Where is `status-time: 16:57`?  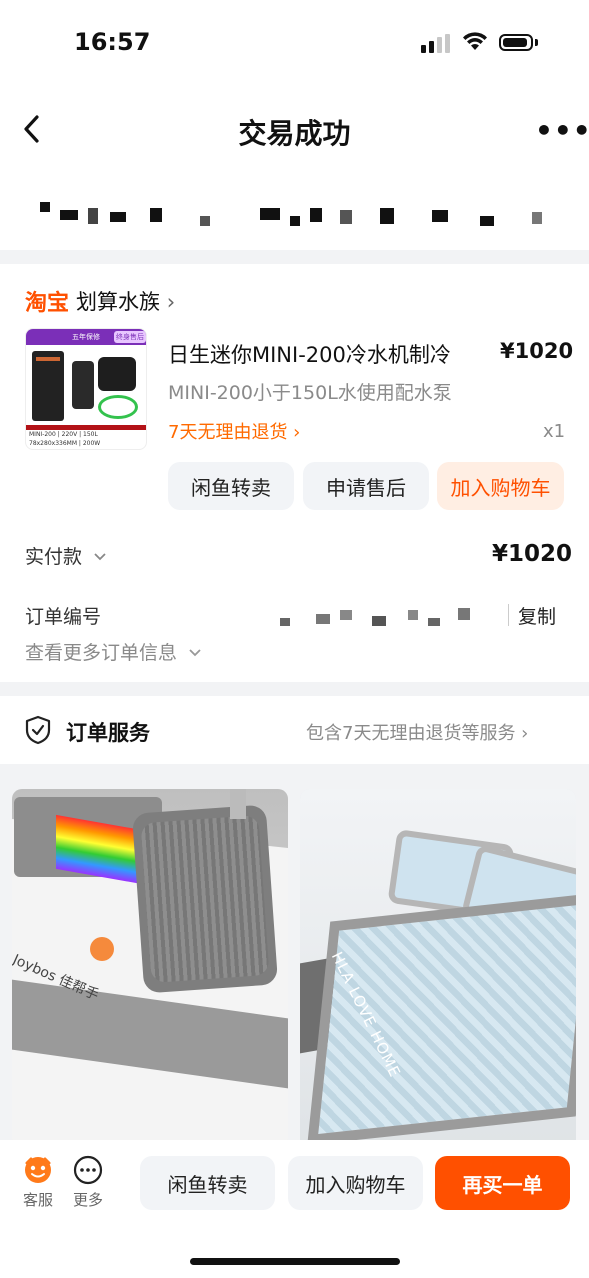
status-time: 16:57 is located at coordinates (112, 42).